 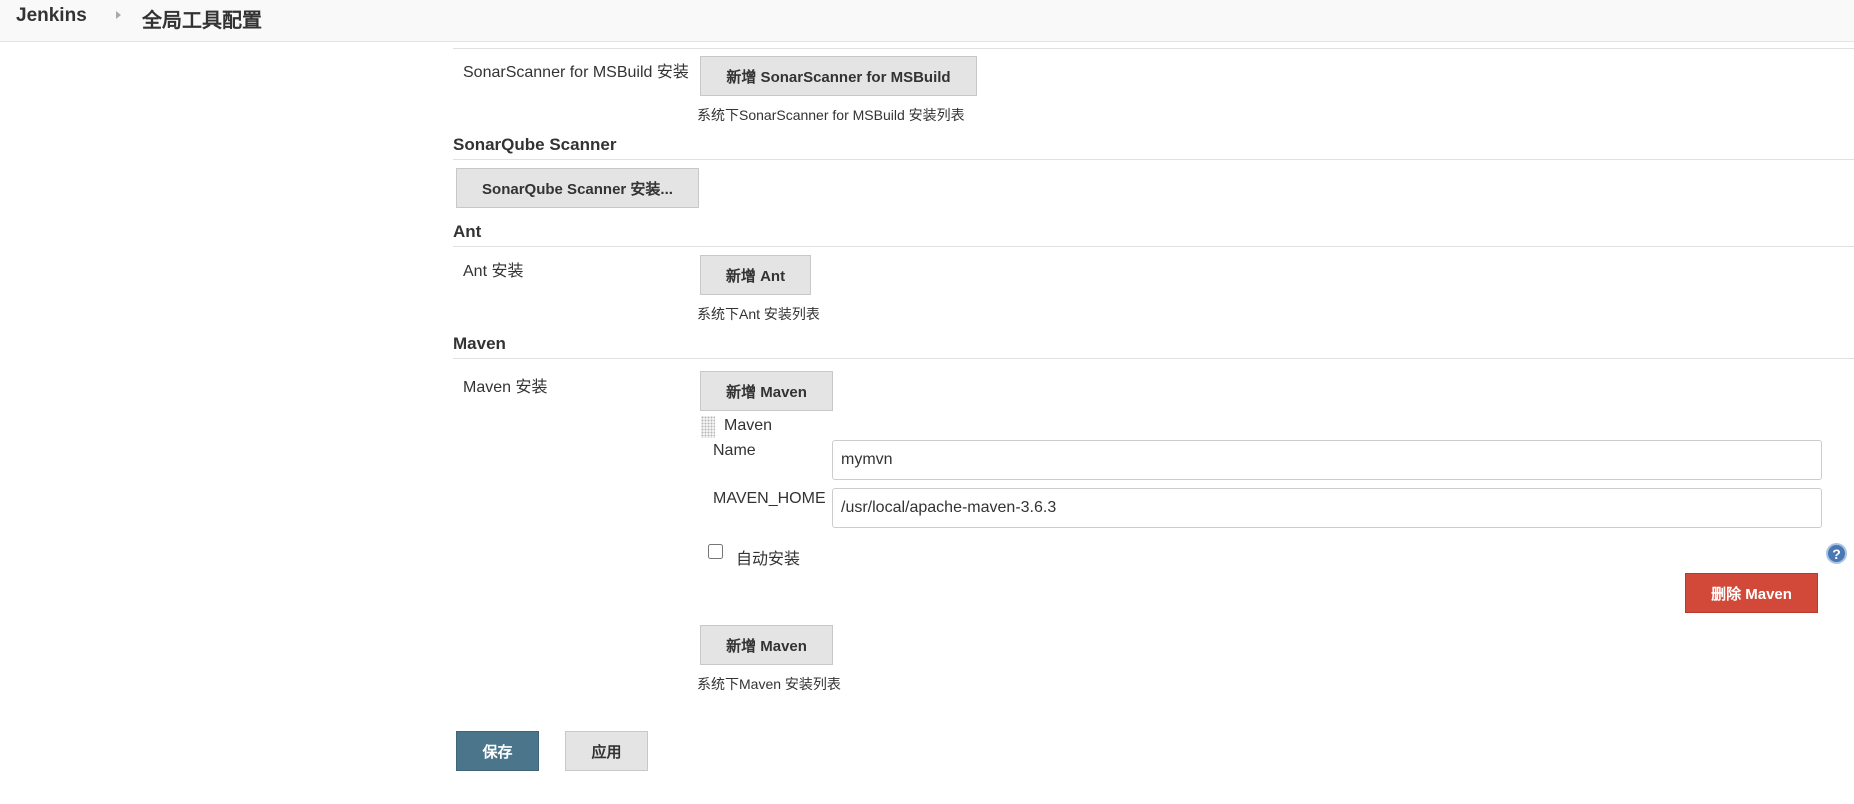 What do you see at coordinates (769, 498) in the screenshot?
I see `maven-home-label: MAVEN_HOME` at bounding box center [769, 498].